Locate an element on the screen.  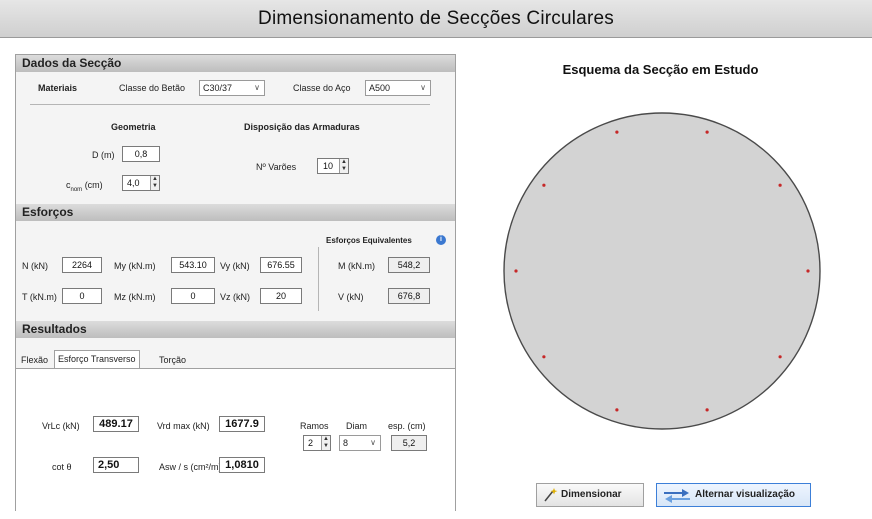
section-header-esforcos: Esforços is located at coordinates (235, 212).